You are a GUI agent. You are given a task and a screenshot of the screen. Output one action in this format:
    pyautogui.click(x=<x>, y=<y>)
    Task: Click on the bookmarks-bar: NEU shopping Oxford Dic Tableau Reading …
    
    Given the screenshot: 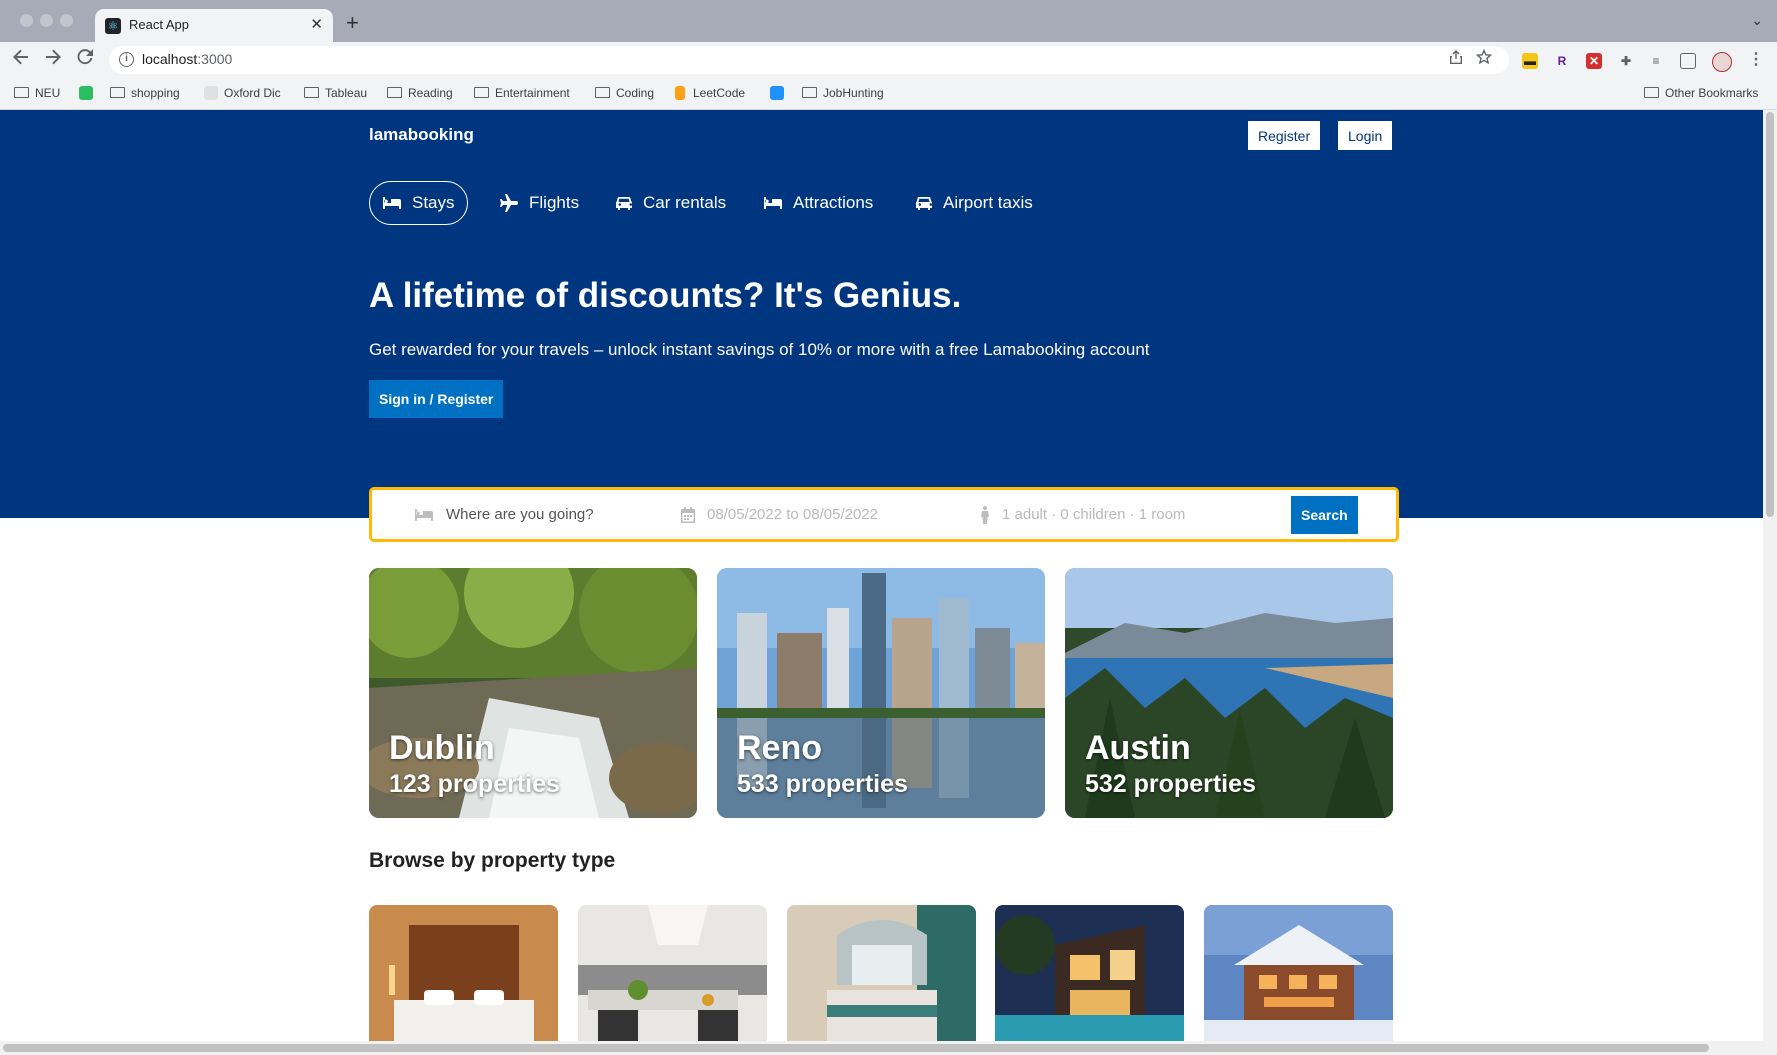 What is the action you would take?
    pyautogui.click(x=888, y=94)
    